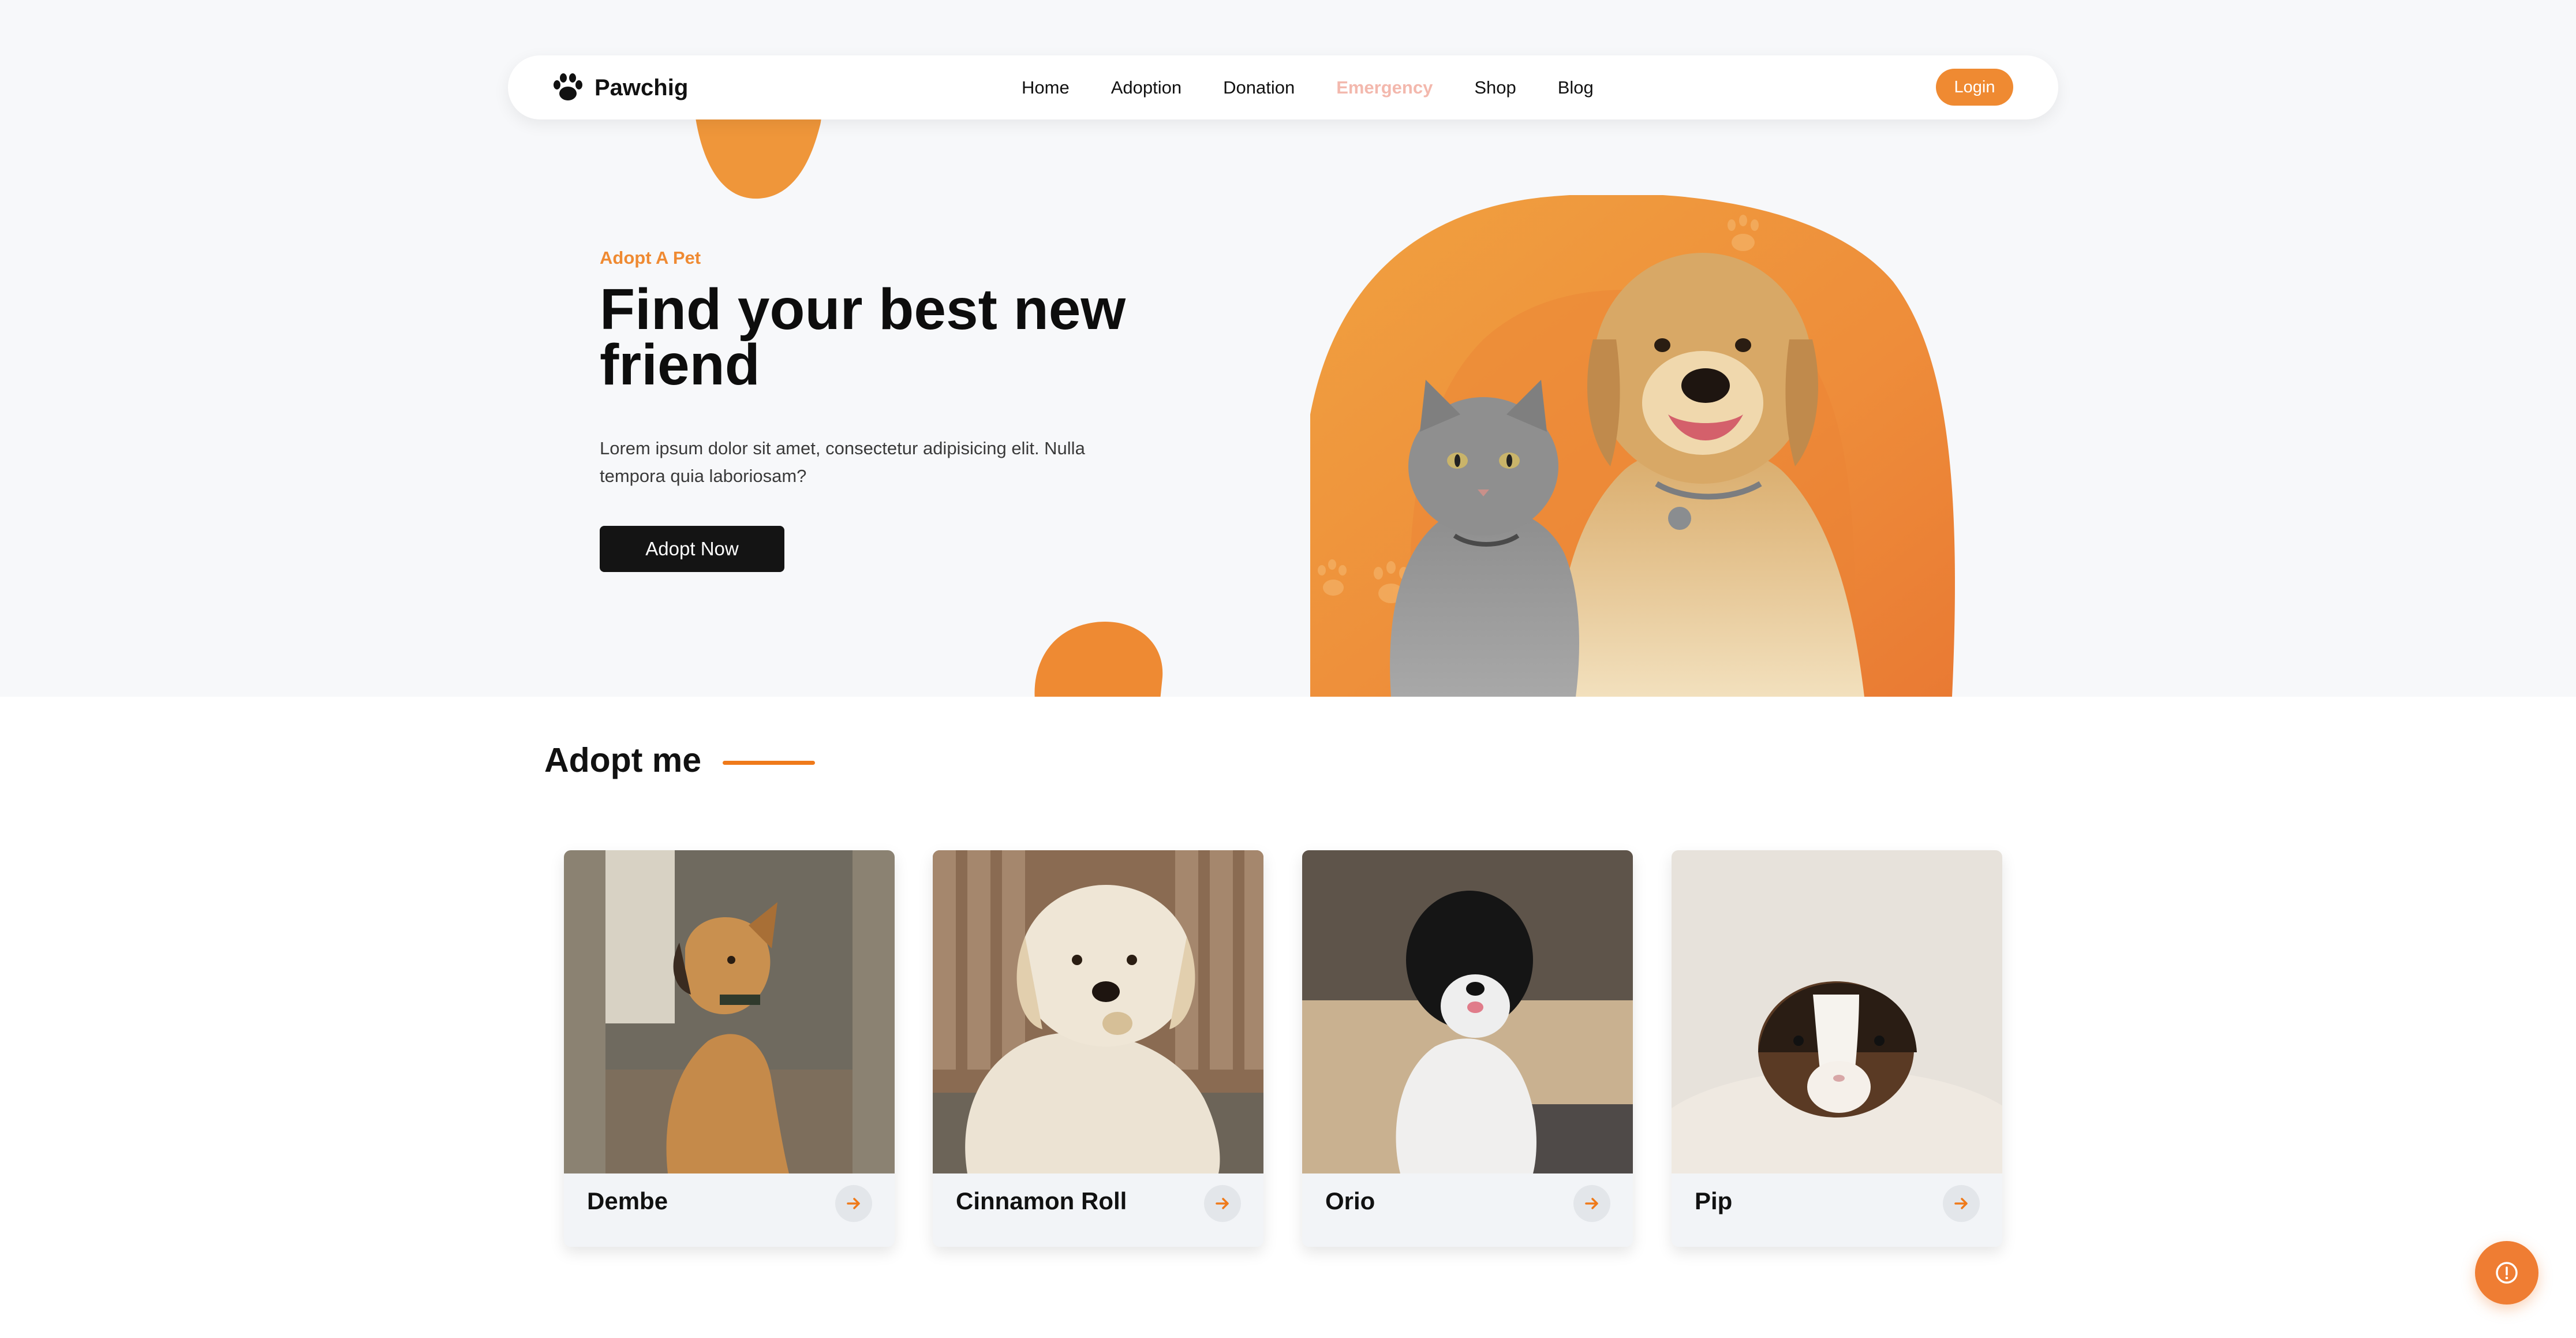  What do you see at coordinates (1350, 1200) in the screenshot?
I see `pet-name: Orio` at bounding box center [1350, 1200].